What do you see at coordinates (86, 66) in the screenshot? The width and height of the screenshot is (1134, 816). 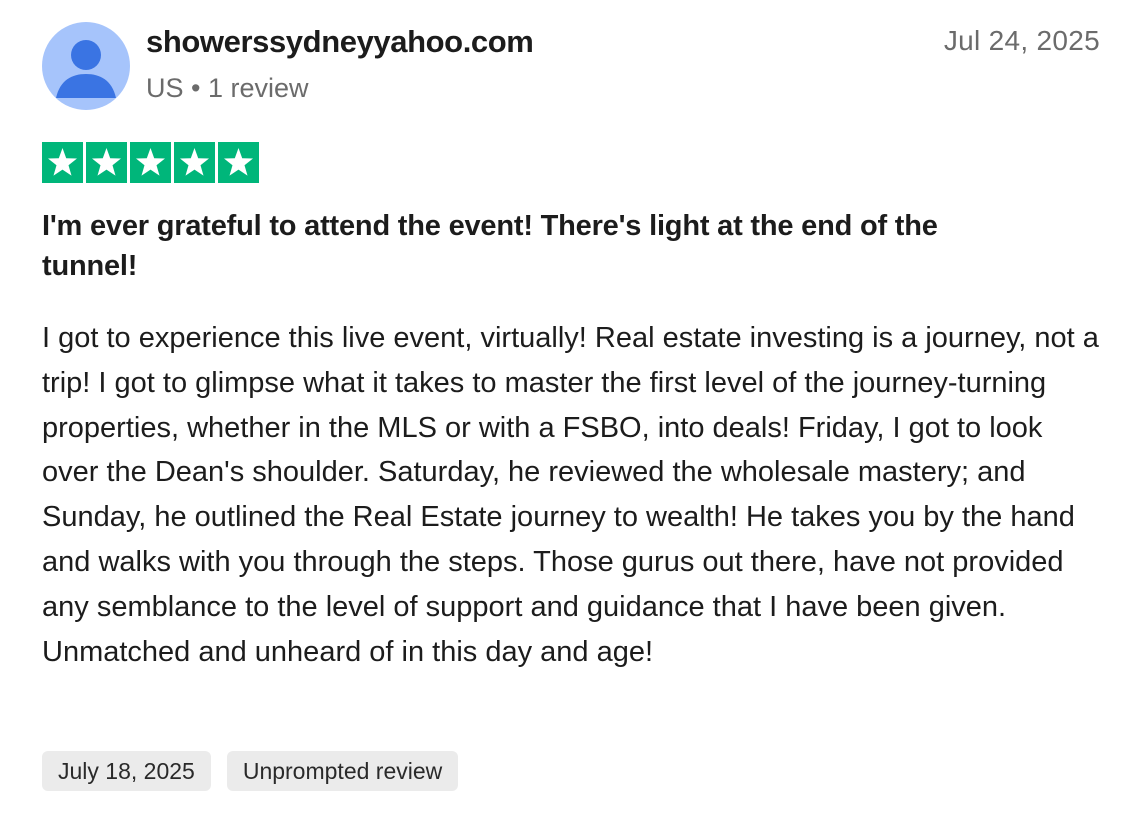 I see `user-avatar-icon` at bounding box center [86, 66].